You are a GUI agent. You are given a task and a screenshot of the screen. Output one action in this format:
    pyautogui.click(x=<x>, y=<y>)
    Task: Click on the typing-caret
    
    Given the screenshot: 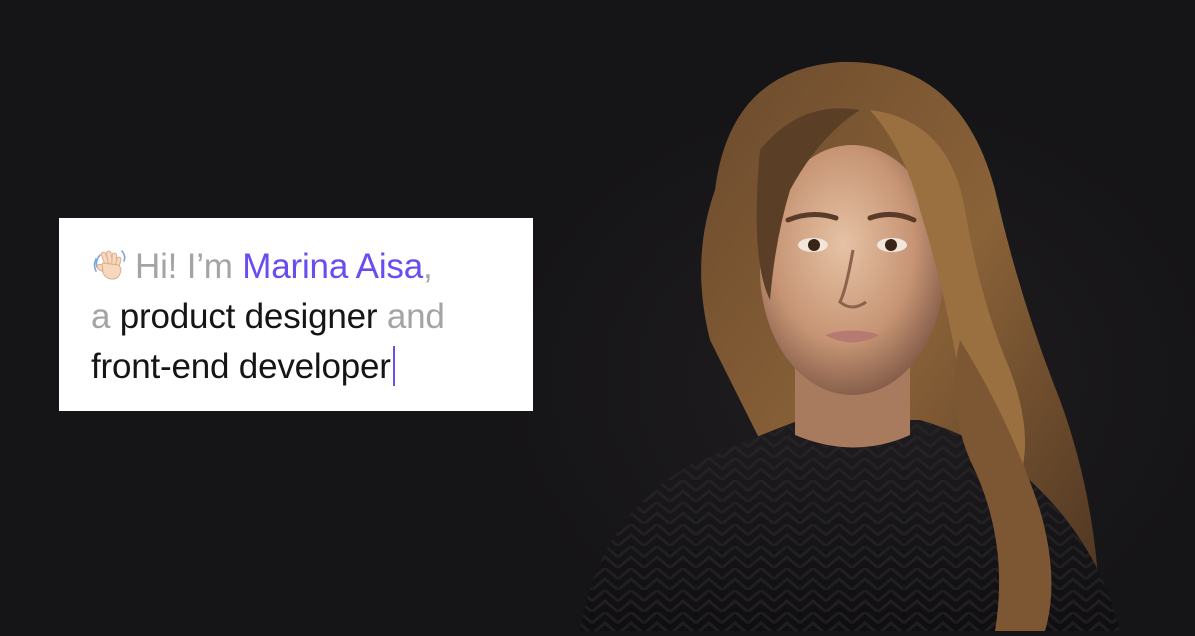 What is the action you would take?
    pyautogui.click(x=393, y=366)
    